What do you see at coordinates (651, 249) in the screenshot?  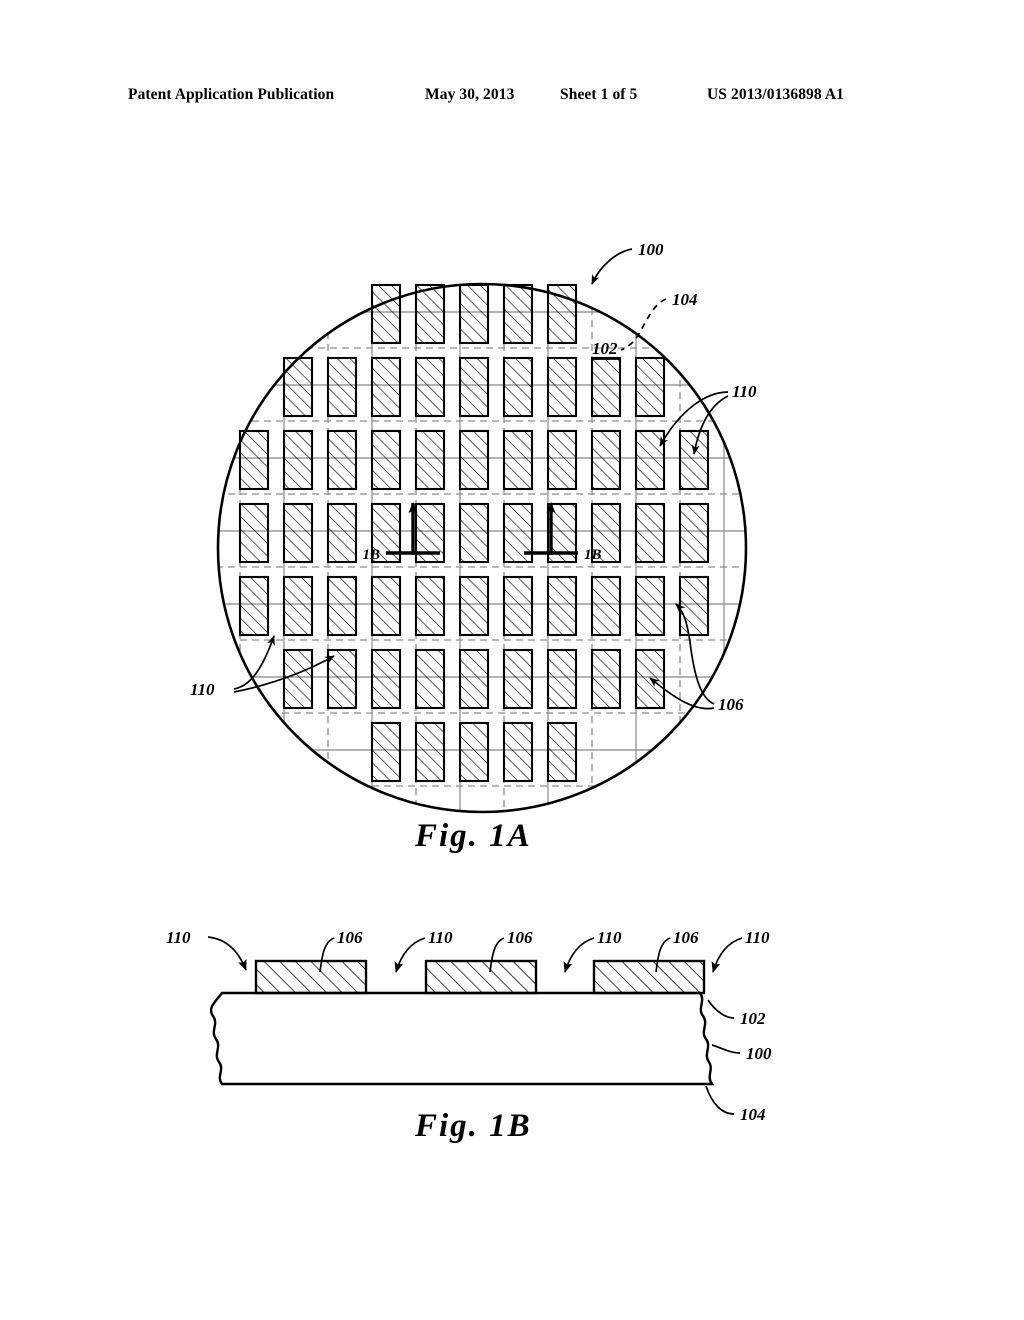 I see `ref-label-100: 100` at bounding box center [651, 249].